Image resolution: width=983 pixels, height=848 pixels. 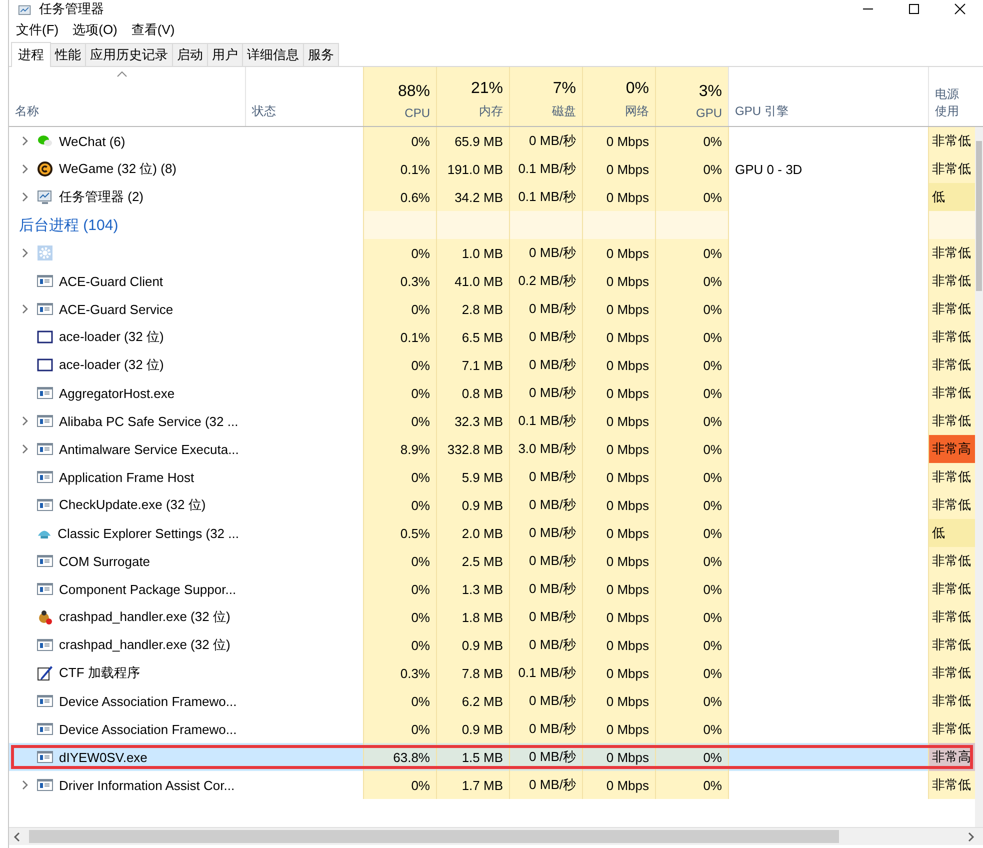 What do you see at coordinates (472, 757) in the screenshot?
I see `usage-cell: 1.5 MB` at bounding box center [472, 757].